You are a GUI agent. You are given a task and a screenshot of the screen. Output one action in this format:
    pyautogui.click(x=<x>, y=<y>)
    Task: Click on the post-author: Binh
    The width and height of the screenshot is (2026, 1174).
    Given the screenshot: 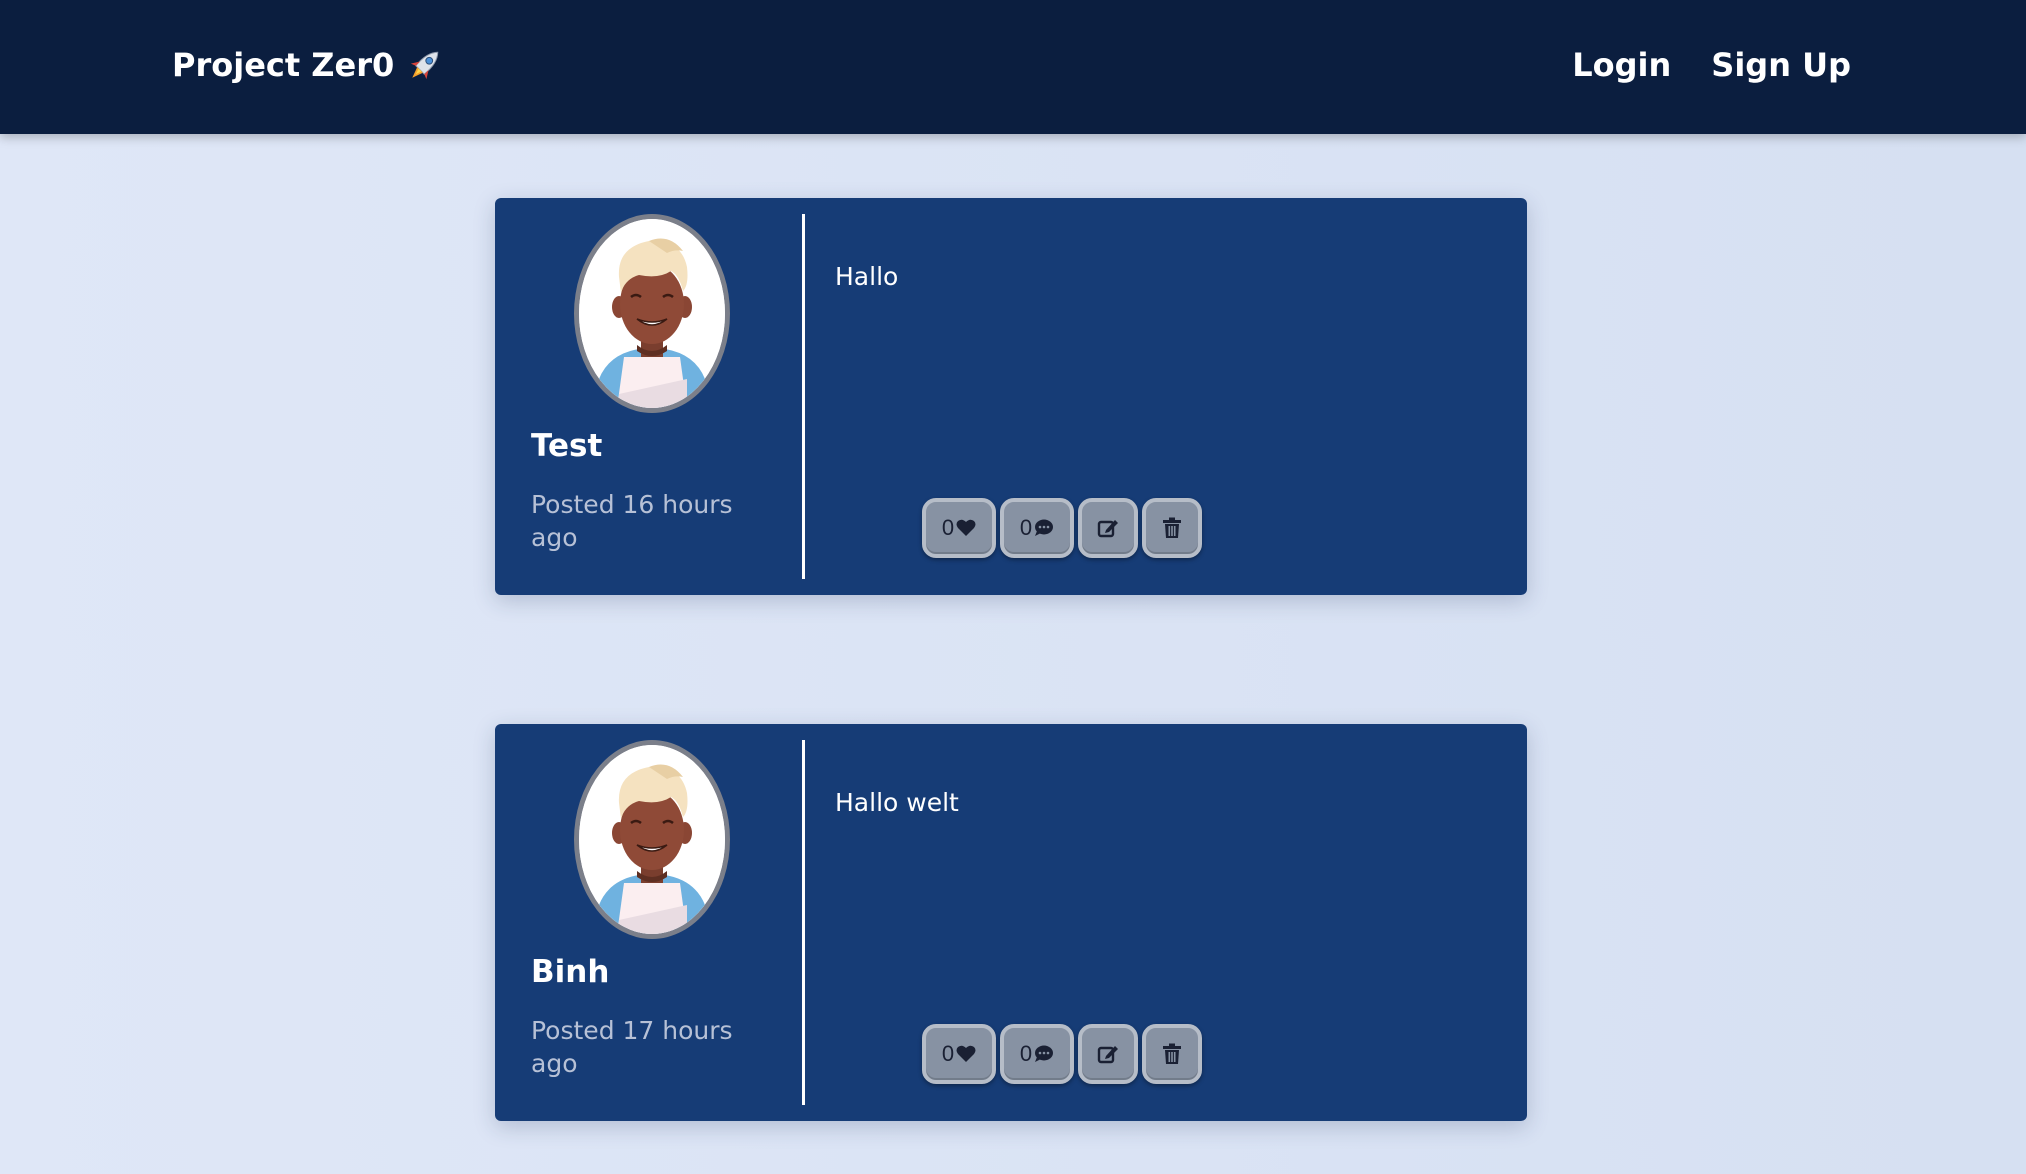 What is the action you would take?
    pyautogui.click(x=570, y=972)
    